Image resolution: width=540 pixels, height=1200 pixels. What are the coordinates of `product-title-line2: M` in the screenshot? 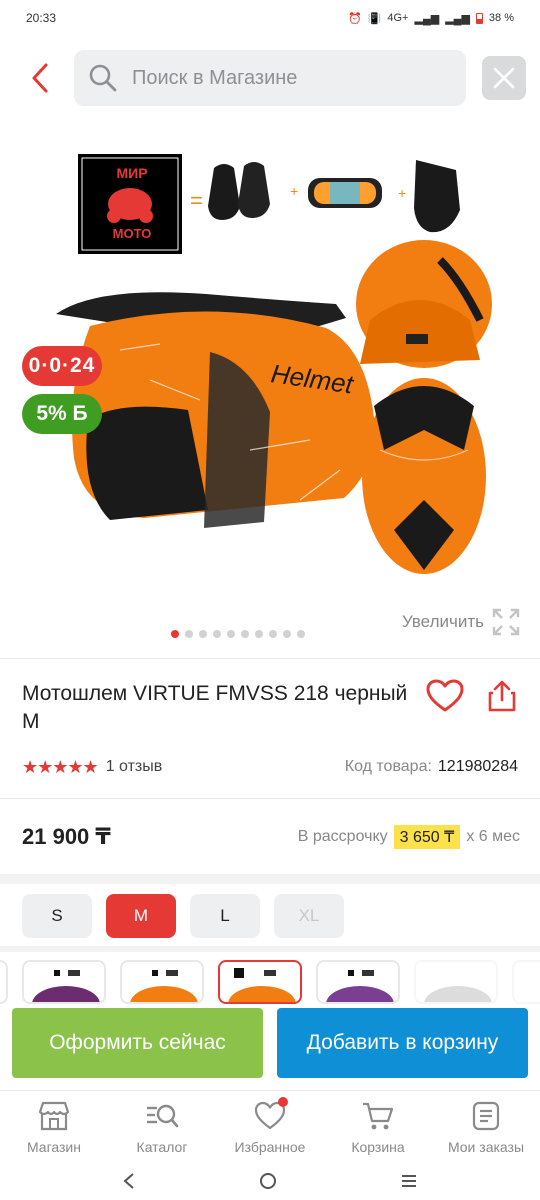 It's located at (31, 721).